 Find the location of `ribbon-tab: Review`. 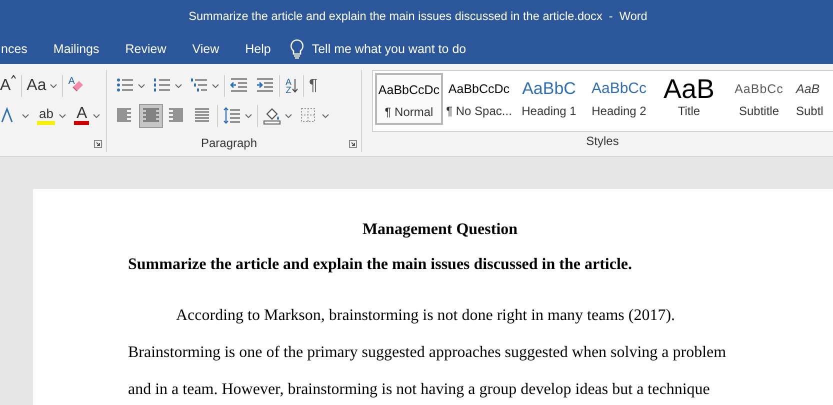

ribbon-tab: Review is located at coordinates (146, 49).